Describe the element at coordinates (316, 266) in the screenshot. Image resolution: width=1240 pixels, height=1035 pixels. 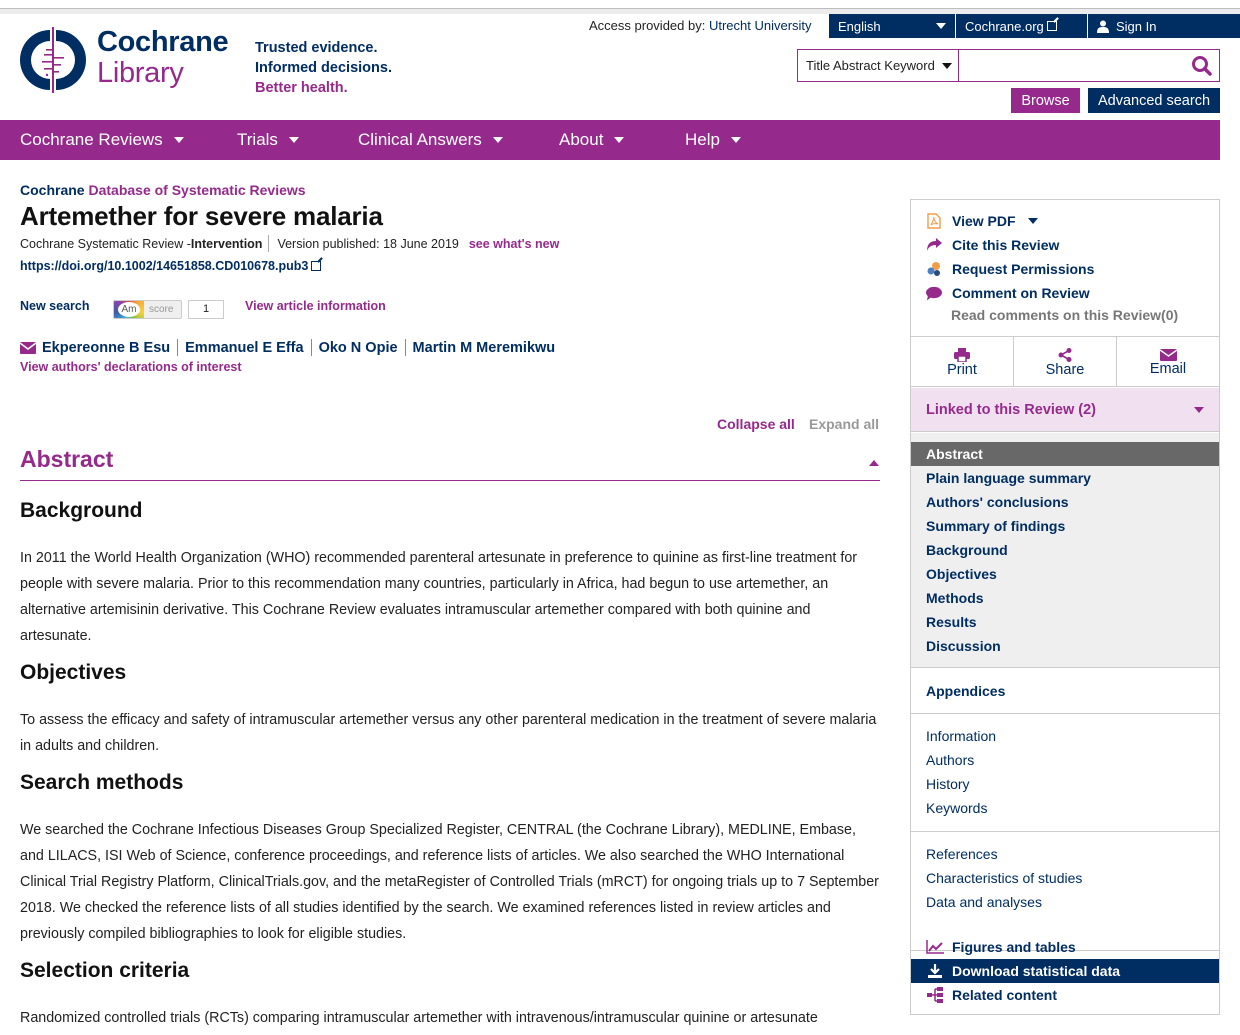
I see `external-link-icon` at that location.